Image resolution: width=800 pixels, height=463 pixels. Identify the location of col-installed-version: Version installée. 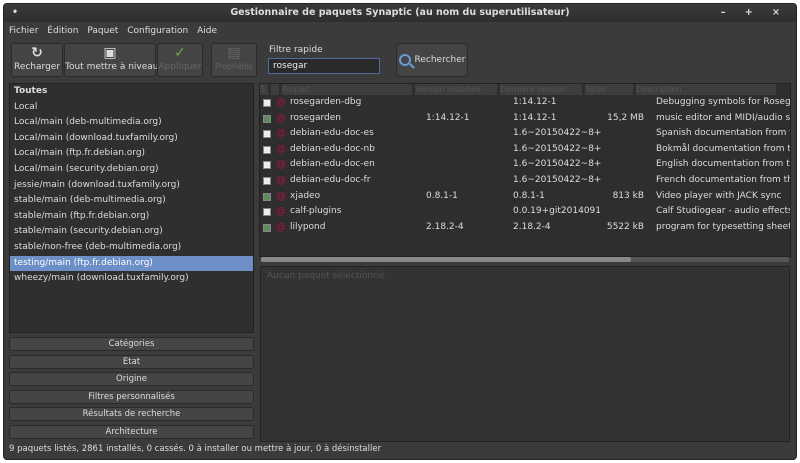
(456, 89).